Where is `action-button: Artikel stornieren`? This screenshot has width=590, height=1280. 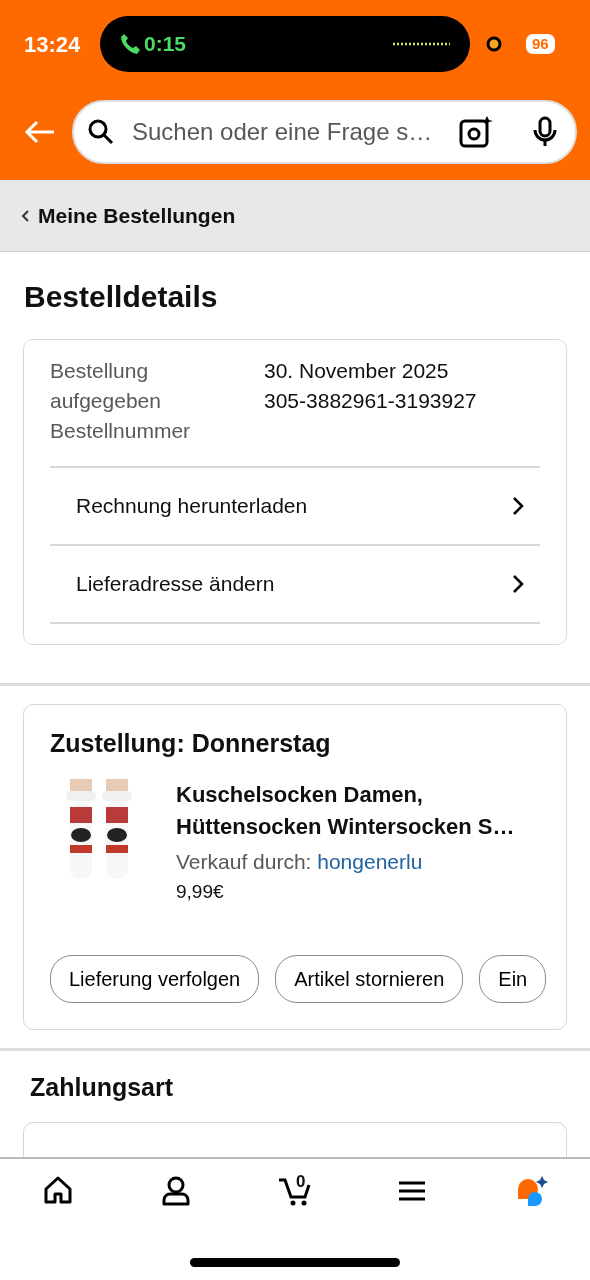
action-button: Artikel stornieren is located at coordinates (369, 978).